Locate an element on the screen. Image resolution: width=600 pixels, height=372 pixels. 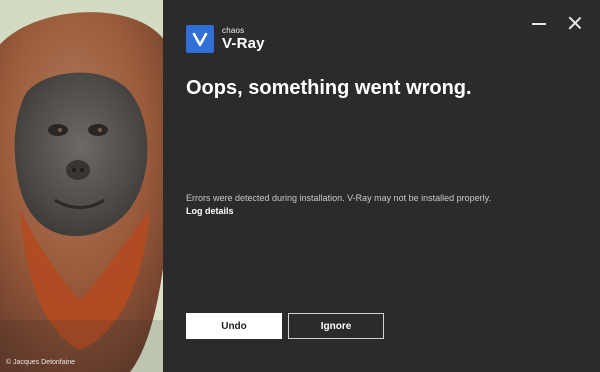
window-controls is located at coordinates (557, 23).